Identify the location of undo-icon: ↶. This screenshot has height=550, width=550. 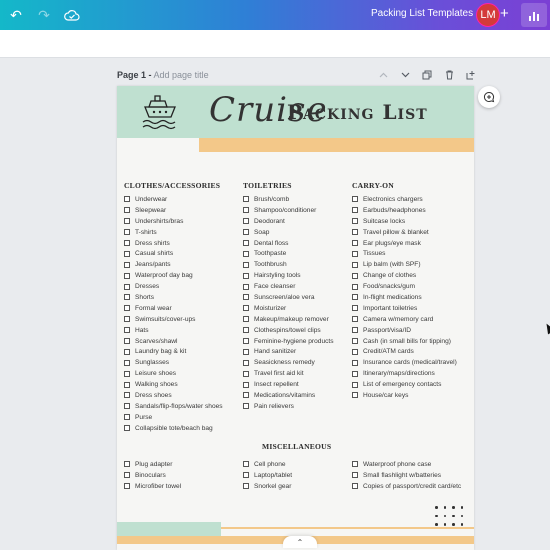
(16, 15).